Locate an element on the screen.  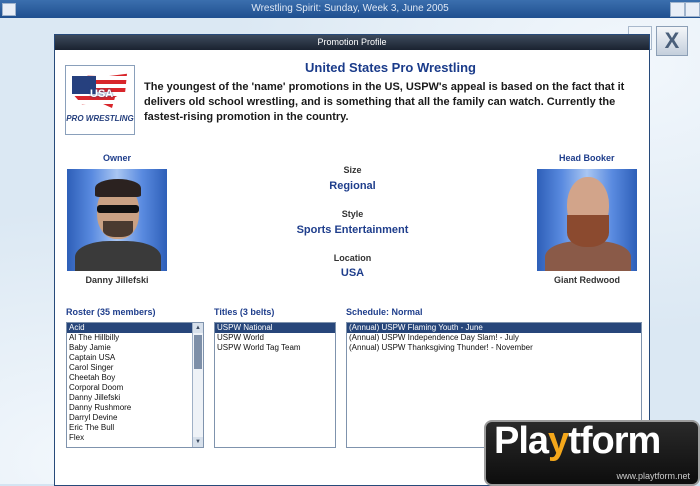
close-button: X is located at coordinates (672, 41).